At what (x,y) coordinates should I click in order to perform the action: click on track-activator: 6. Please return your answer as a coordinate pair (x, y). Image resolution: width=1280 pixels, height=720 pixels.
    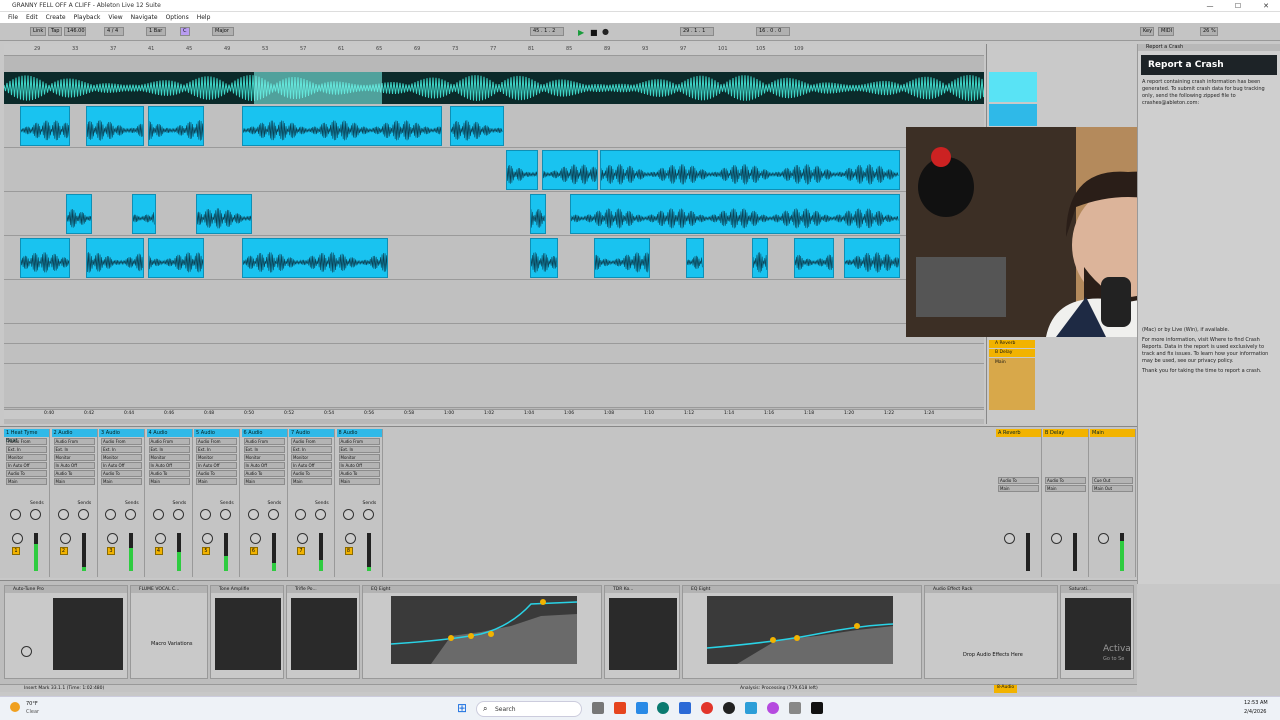
    Looking at the image, I should click on (253, 551).